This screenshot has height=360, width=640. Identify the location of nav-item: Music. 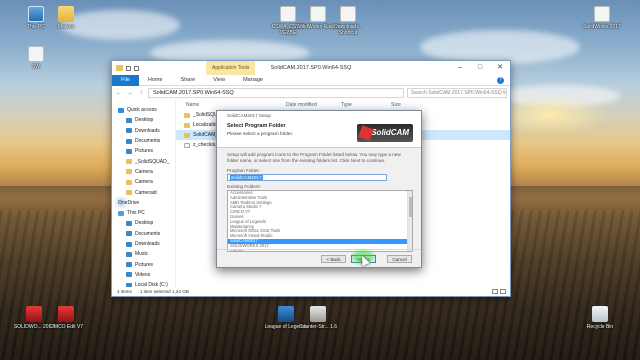
(143, 254).